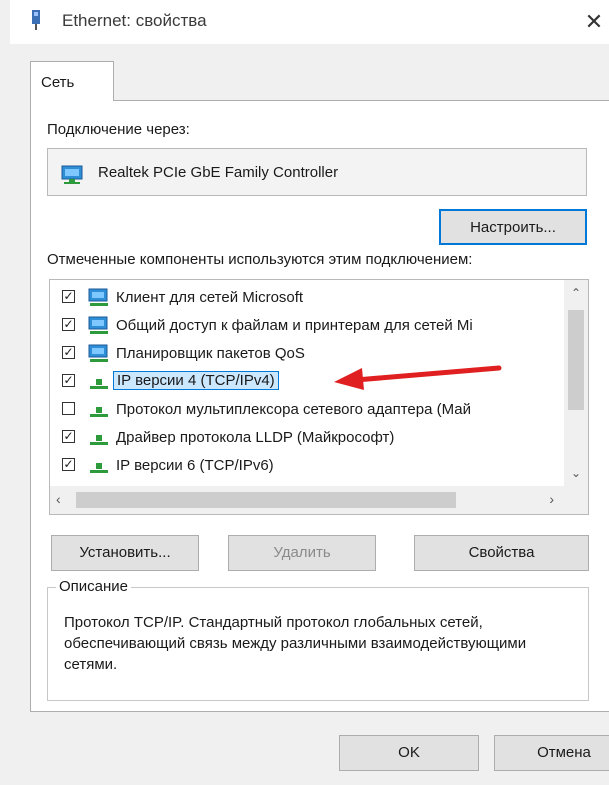 Image resolution: width=609 pixels, height=785 pixels. What do you see at coordinates (118, 129) in the screenshot?
I see `connect-via-label: Подключение через:` at bounding box center [118, 129].